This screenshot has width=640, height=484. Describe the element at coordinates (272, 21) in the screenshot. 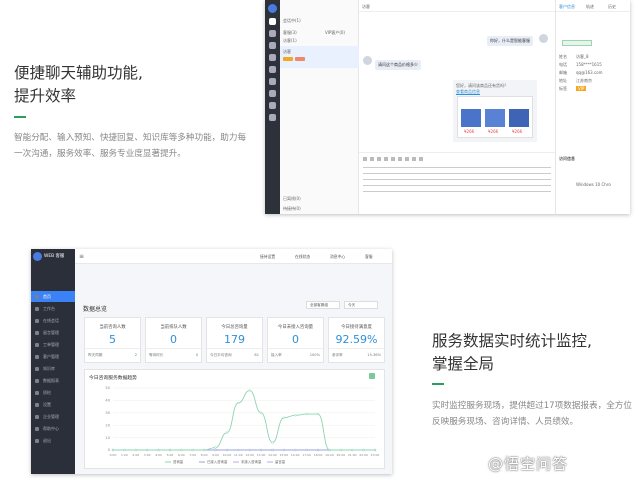

I see `chat-icon` at that location.